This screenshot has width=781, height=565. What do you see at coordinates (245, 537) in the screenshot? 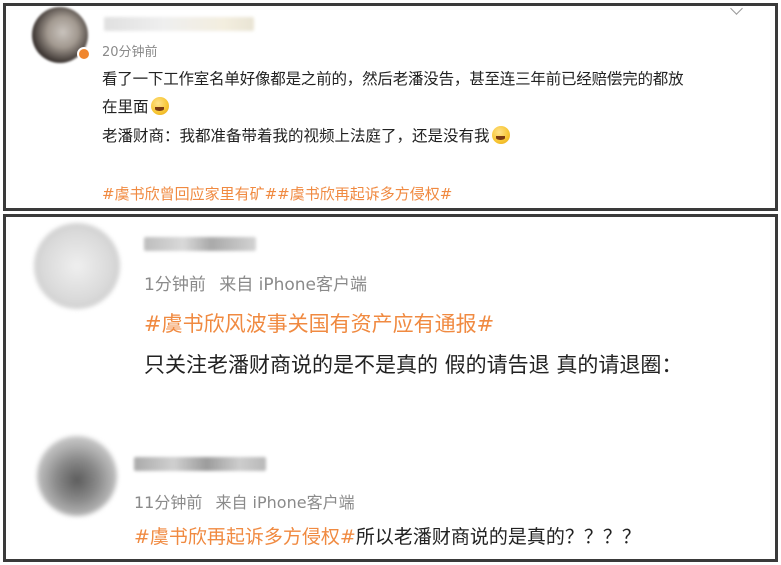
I see `hashtag-link: #虞书欣再起诉多方侵权#` at bounding box center [245, 537].